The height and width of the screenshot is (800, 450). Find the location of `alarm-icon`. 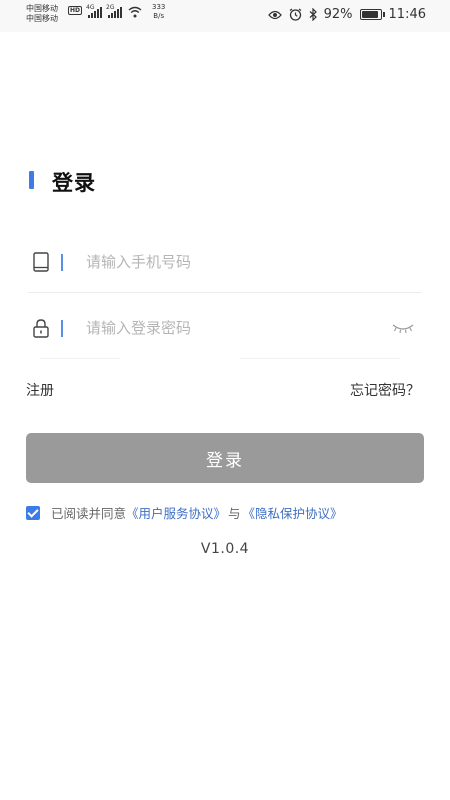

alarm-icon is located at coordinates (295, 14).